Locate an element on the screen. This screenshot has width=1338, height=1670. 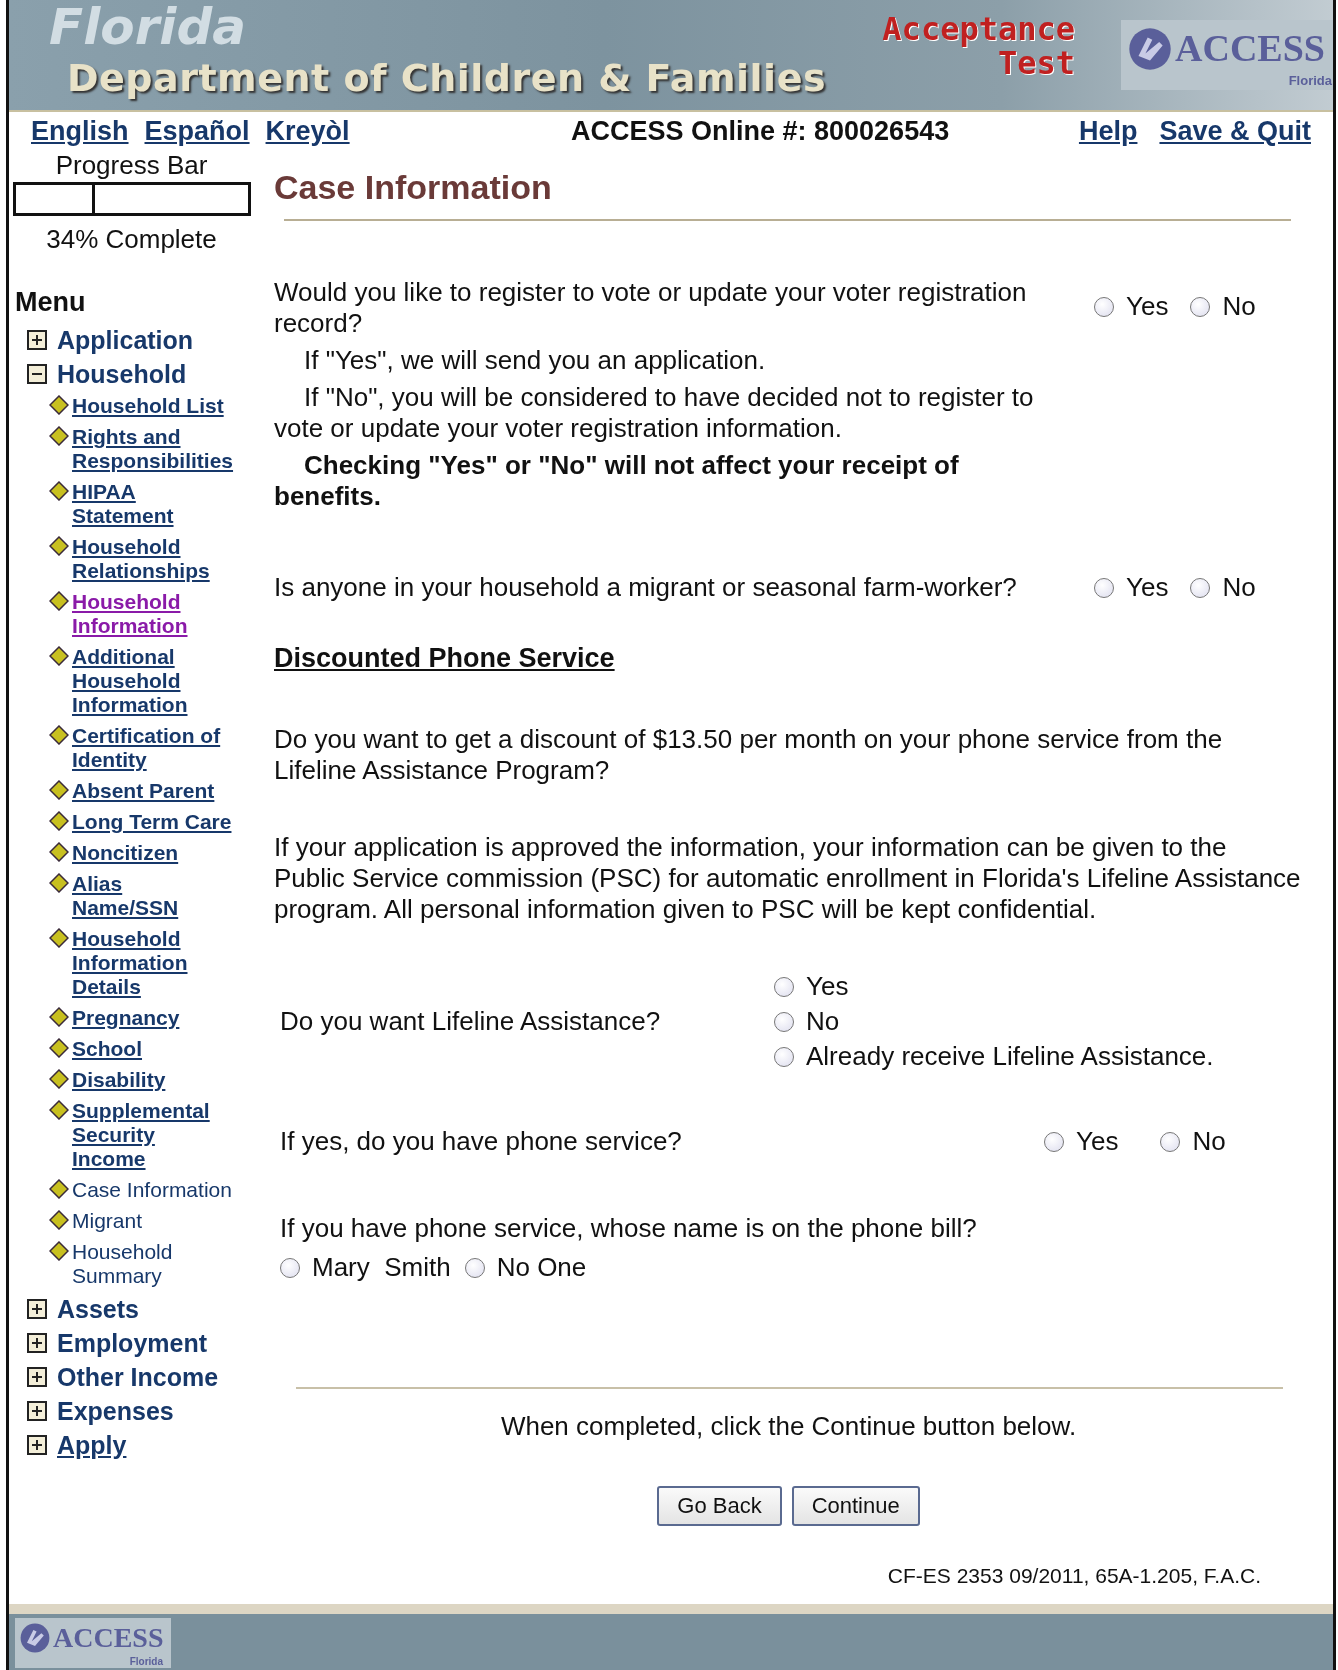
menu-link: Pregnancy is located at coordinates (152, 1018).